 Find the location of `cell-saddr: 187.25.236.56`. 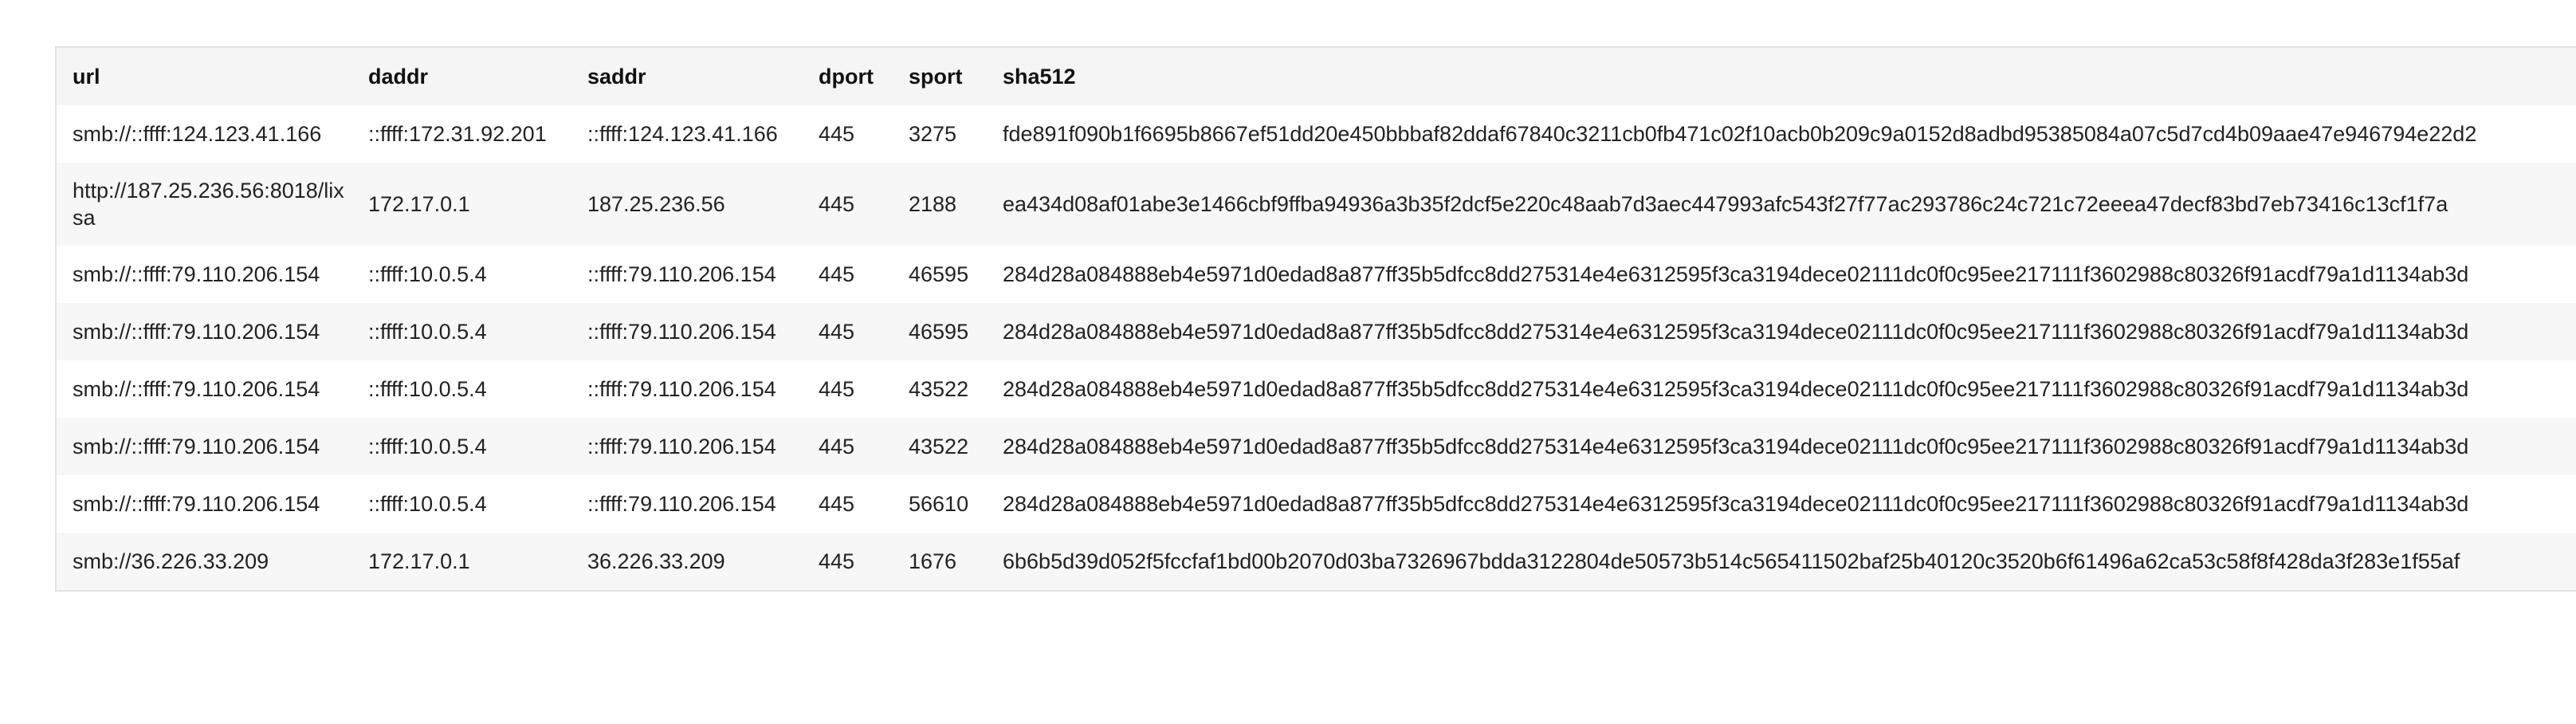

cell-saddr: 187.25.236.56 is located at coordinates (656, 203).